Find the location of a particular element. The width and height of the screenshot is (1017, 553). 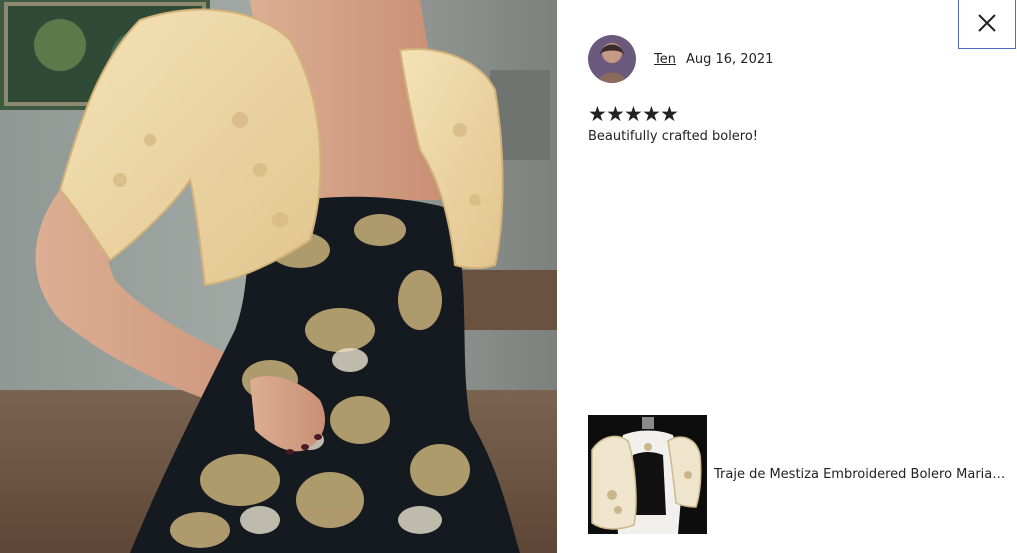

reviewer-name-link: Ten is located at coordinates (665, 59).